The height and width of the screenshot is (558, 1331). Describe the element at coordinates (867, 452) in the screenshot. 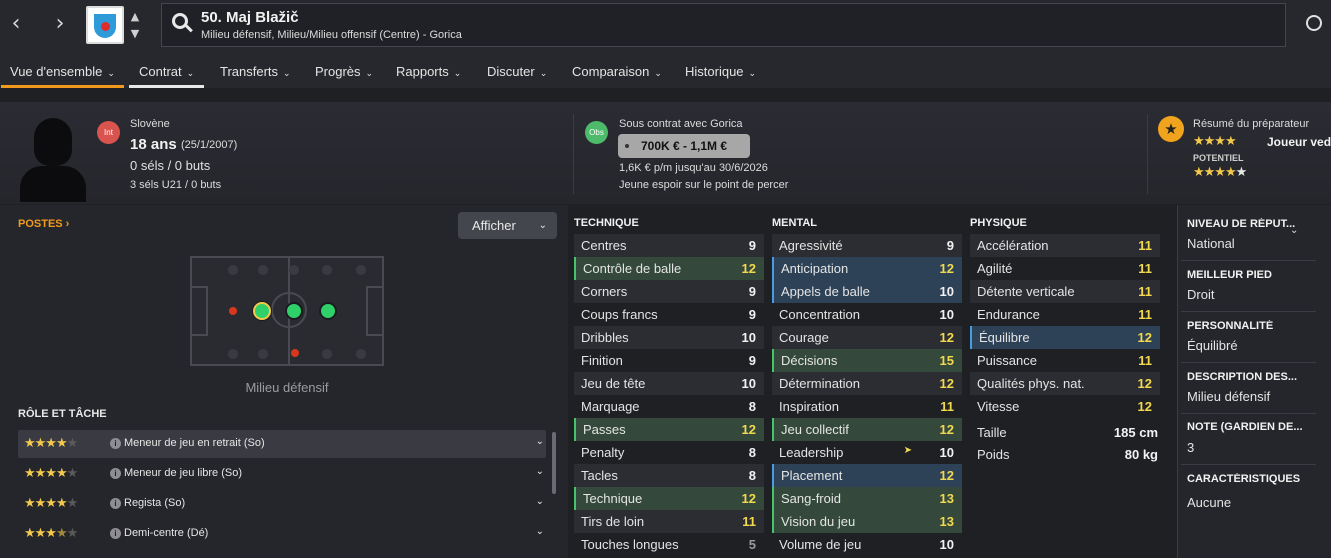

I see `attribute-row: Leadership ➤ 10` at that location.